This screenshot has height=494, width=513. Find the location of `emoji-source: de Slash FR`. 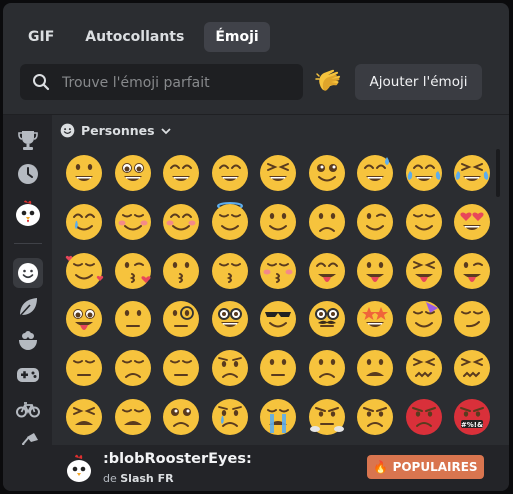

emoji-source: de Slash FR is located at coordinates (138, 478).